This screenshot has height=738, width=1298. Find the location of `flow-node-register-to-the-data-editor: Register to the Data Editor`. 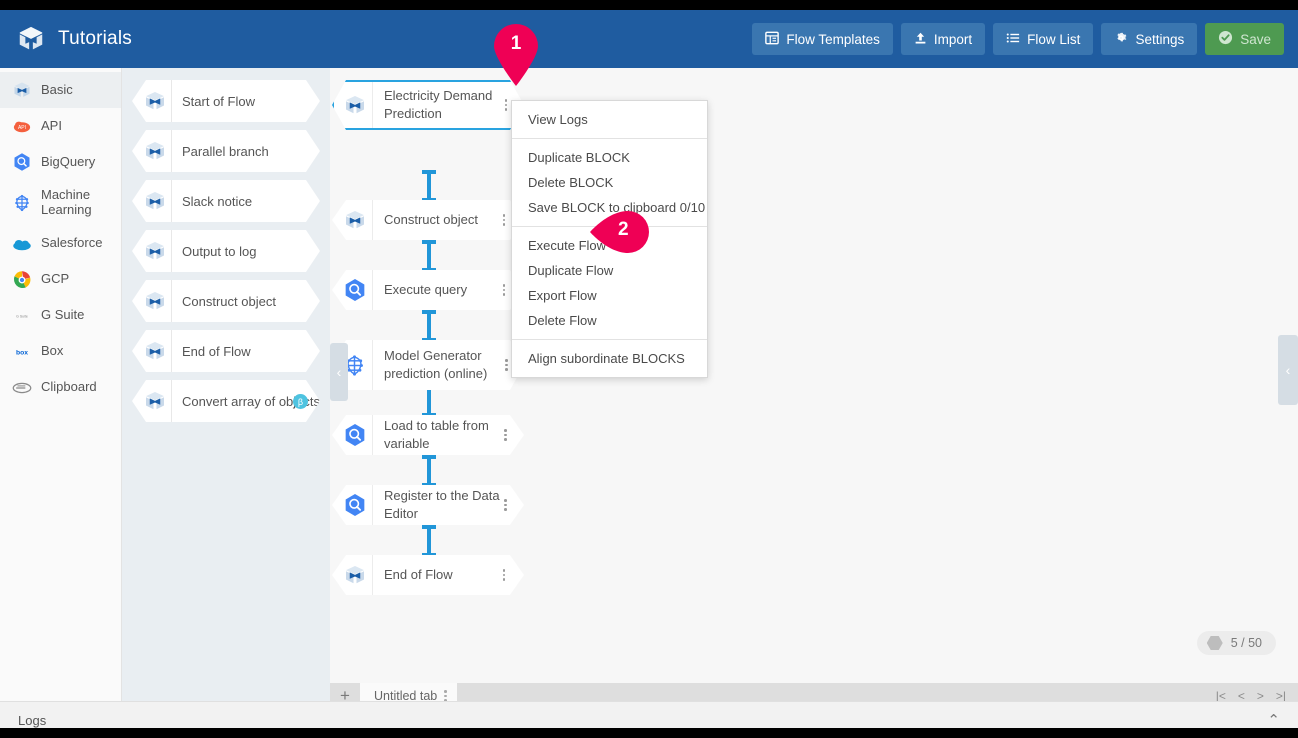

flow-node-register-to-the-data-editor: Register to the Data Editor is located at coordinates (428, 505).